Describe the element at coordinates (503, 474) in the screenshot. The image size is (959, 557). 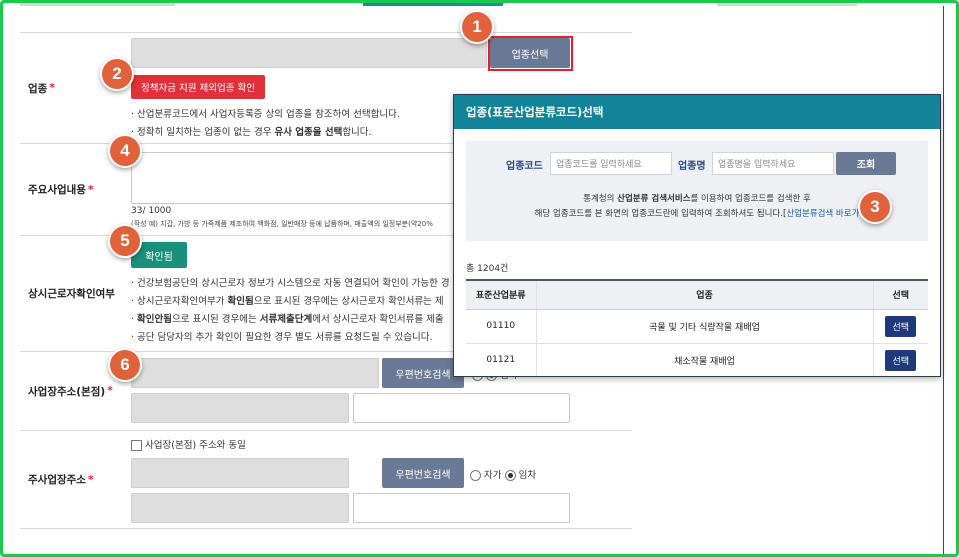
I see `main-tenure-radios: 자가 임차` at that location.